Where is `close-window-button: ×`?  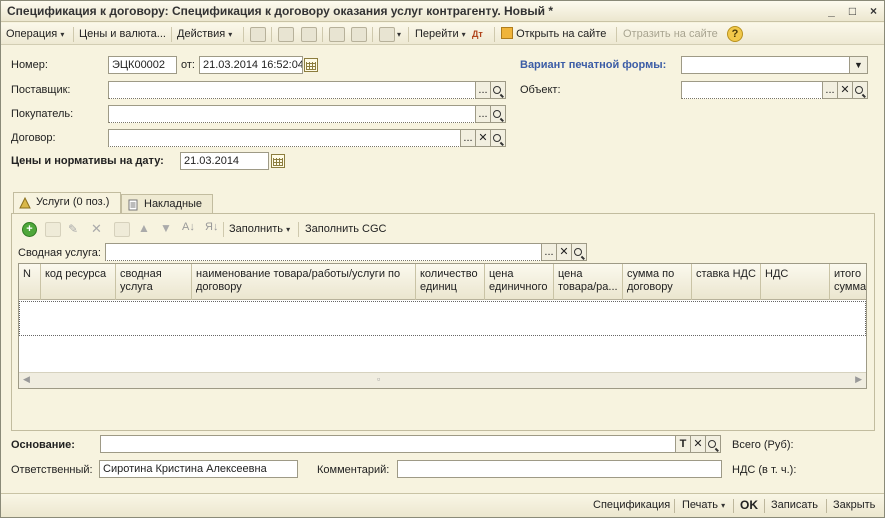 close-window-button: × is located at coordinates (873, 11).